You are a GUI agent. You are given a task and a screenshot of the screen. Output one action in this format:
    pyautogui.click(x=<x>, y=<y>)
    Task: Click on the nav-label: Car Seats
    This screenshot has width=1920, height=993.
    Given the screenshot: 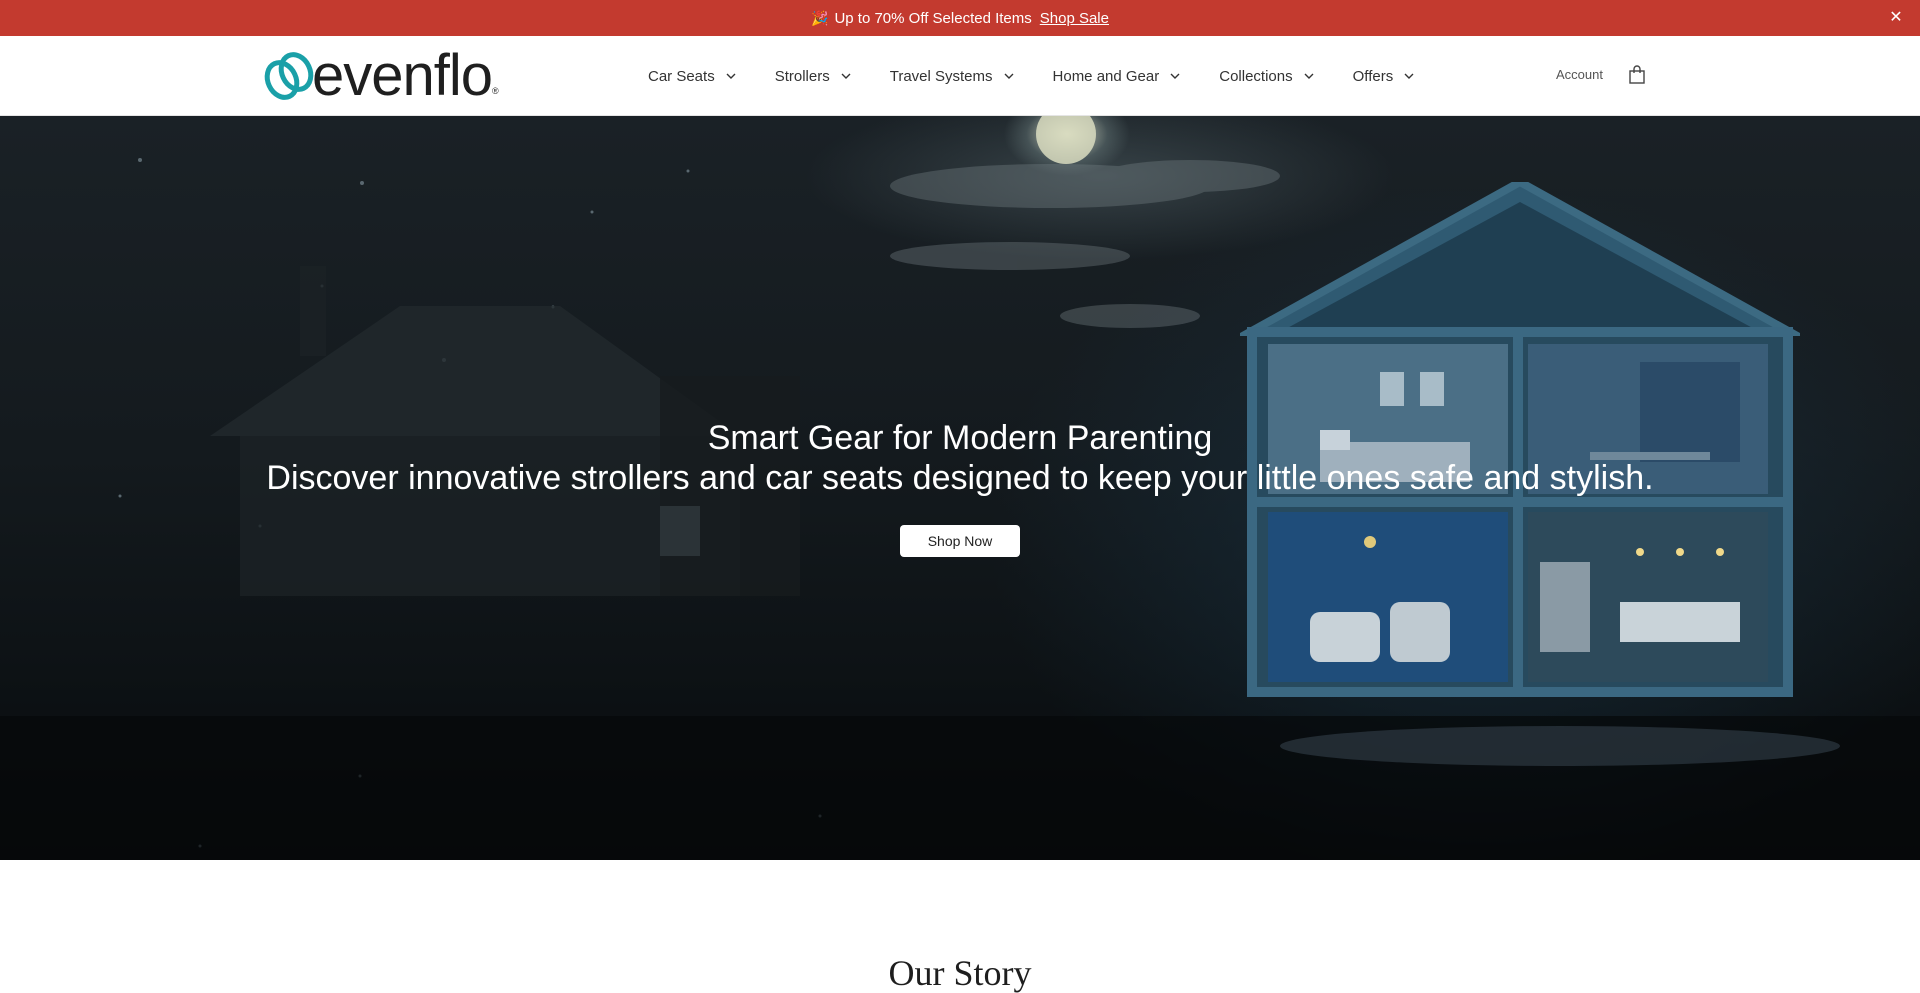 What is the action you would take?
    pyautogui.click(x=681, y=76)
    